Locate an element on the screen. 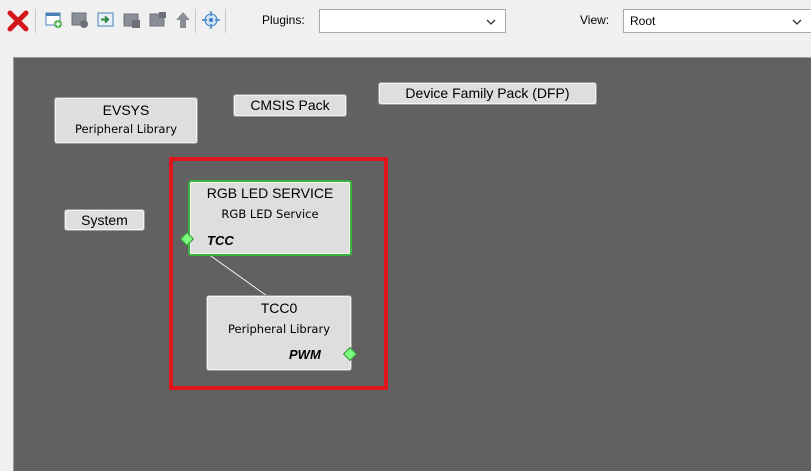  delete-icon is located at coordinates (158, 20).